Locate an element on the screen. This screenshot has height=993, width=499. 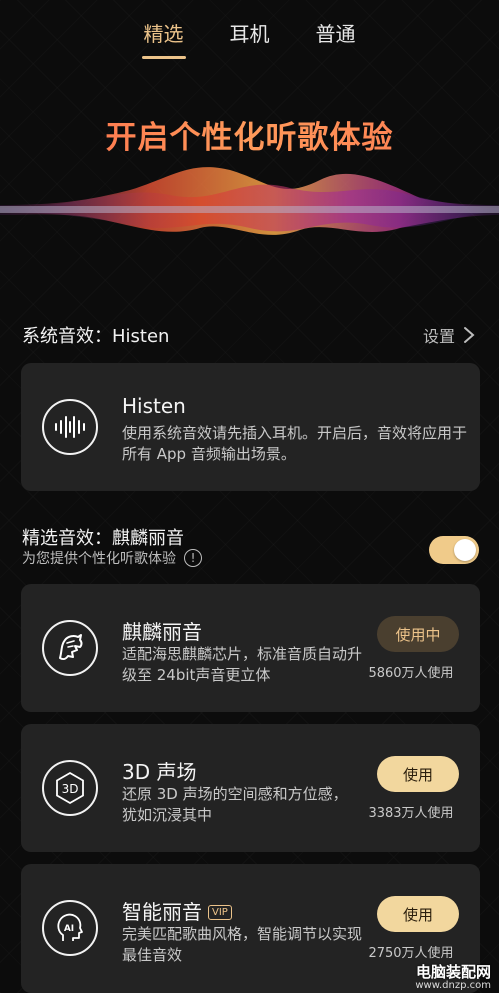
selected-effect-subtitle-row: 为您提供个性化听歌体验 ! is located at coordinates (112, 558).